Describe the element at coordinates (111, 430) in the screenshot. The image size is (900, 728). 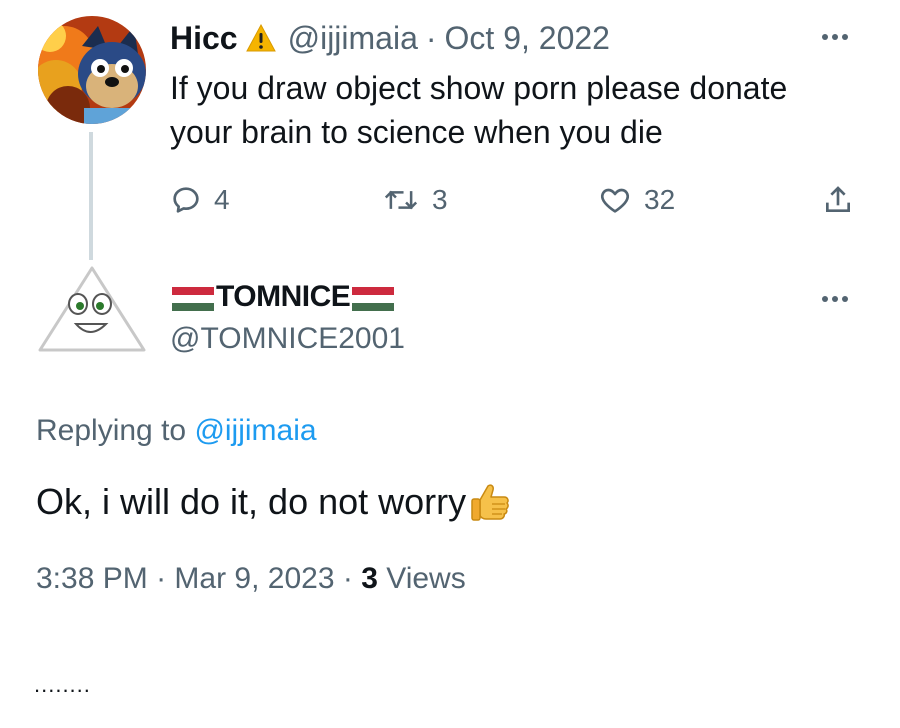
I see `replying-to-label: Replying to` at that location.